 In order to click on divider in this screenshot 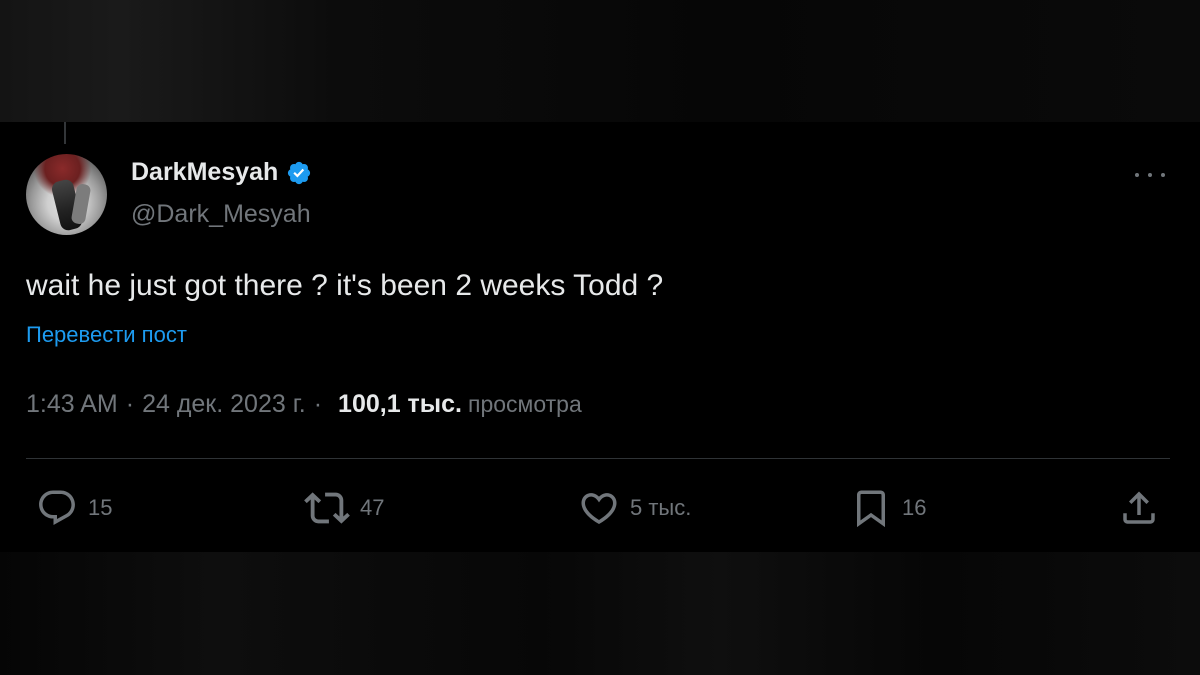, I will do `click(598, 458)`.